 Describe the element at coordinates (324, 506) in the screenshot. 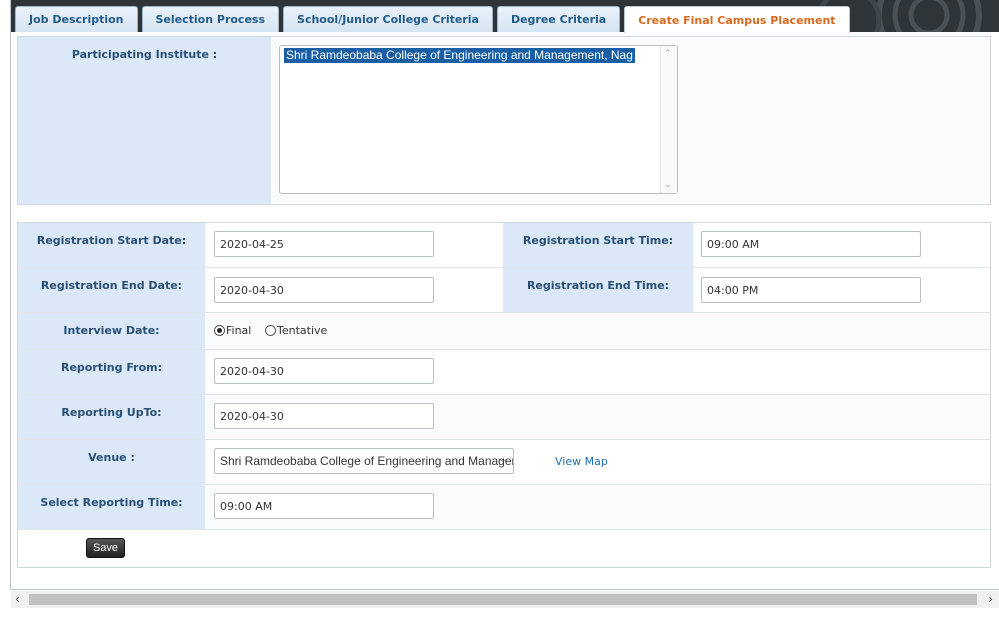

I see `reporting-time-input: 09:00 AM` at that location.